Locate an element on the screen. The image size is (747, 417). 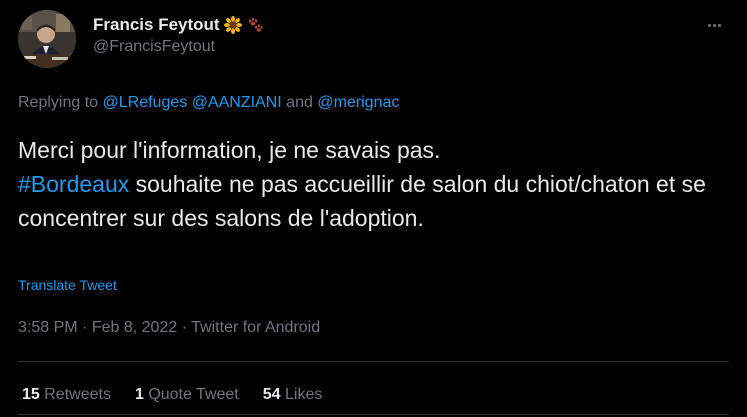
author-block: Francis Feytout @FrancisFeytout is located at coordinates (178, 35).